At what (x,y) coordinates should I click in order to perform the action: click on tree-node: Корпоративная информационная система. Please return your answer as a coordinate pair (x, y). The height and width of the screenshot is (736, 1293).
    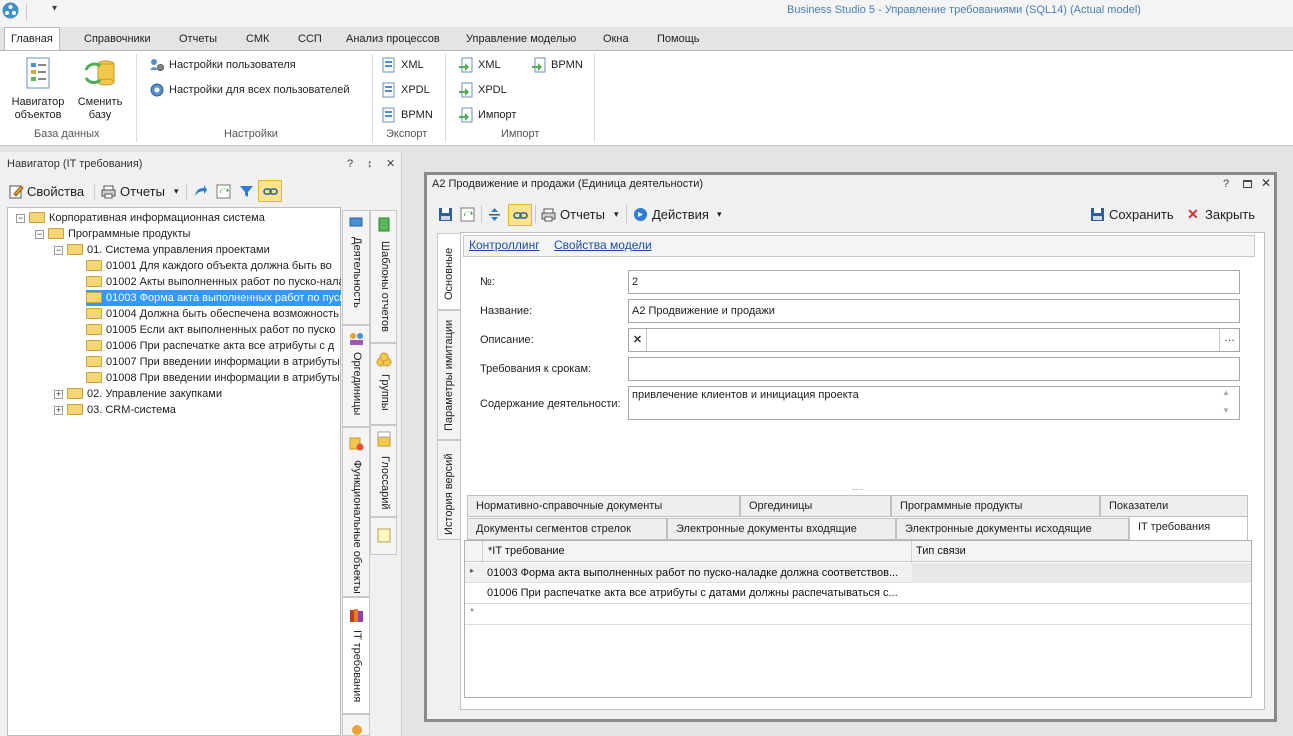
    Looking at the image, I should click on (147, 218).